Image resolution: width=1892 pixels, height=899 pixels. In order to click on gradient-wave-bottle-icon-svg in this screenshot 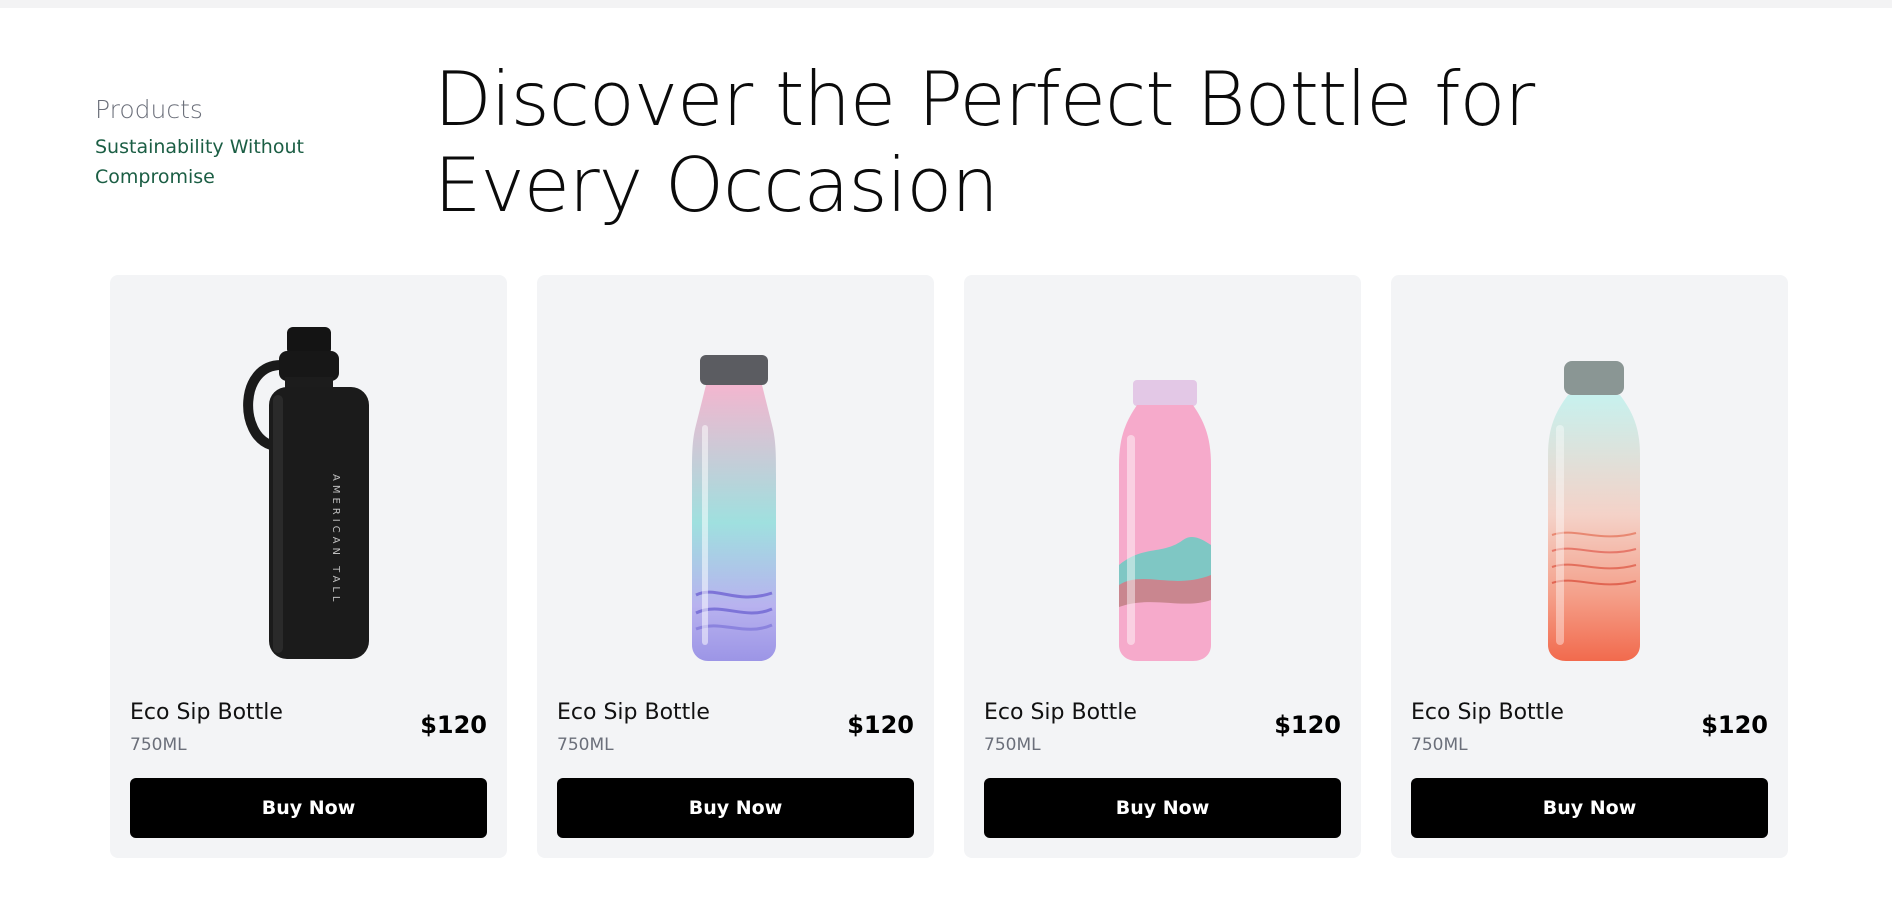, I will do `click(1593, 511)`.